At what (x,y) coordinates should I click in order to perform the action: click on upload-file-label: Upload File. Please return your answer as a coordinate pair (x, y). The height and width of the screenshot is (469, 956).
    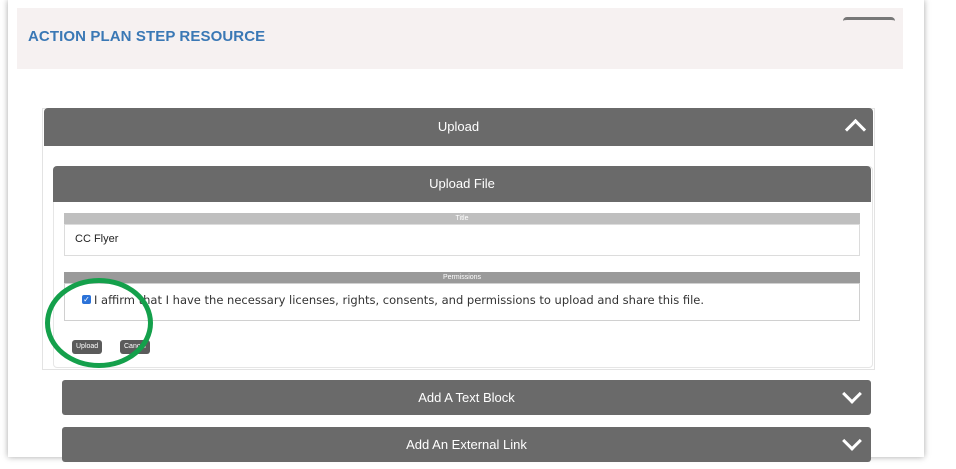
    Looking at the image, I should click on (462, 183).